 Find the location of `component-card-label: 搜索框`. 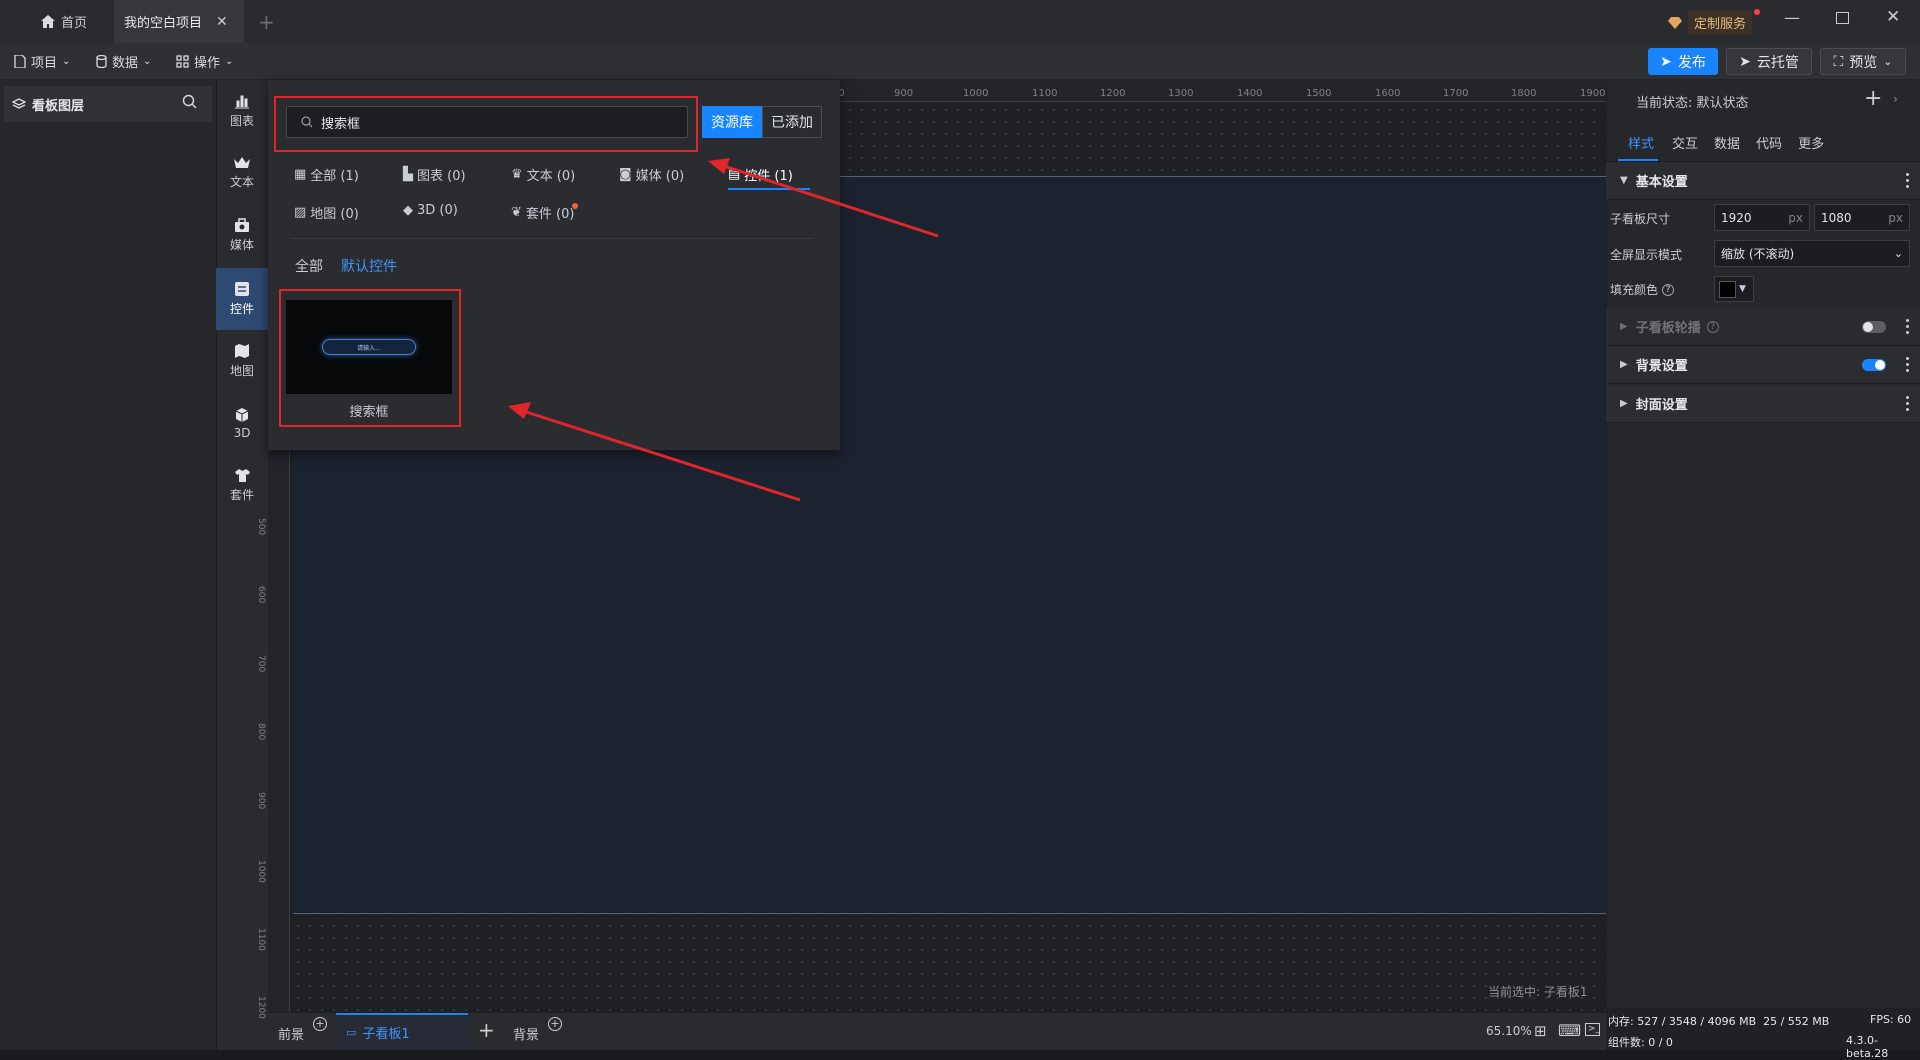

component-card-label: 搜索框 is located at coordinates (369, 412).